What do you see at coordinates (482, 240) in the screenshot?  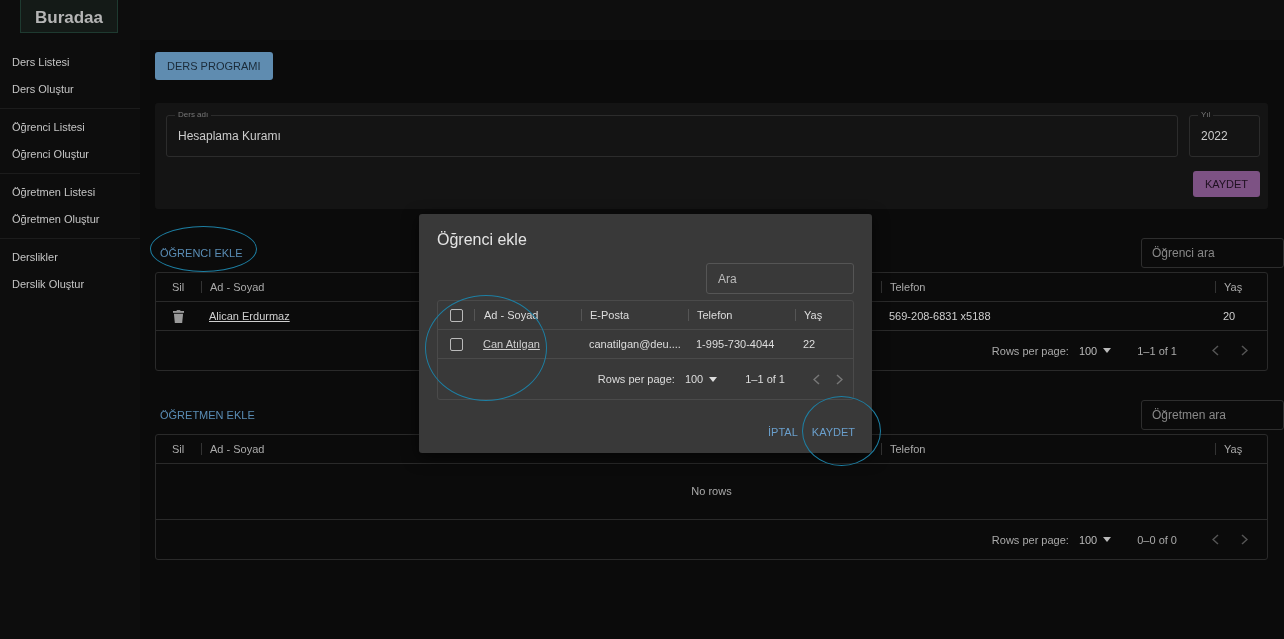 I see `dialog-title: Öğrenci ekle` at bounding box center [482, 240].